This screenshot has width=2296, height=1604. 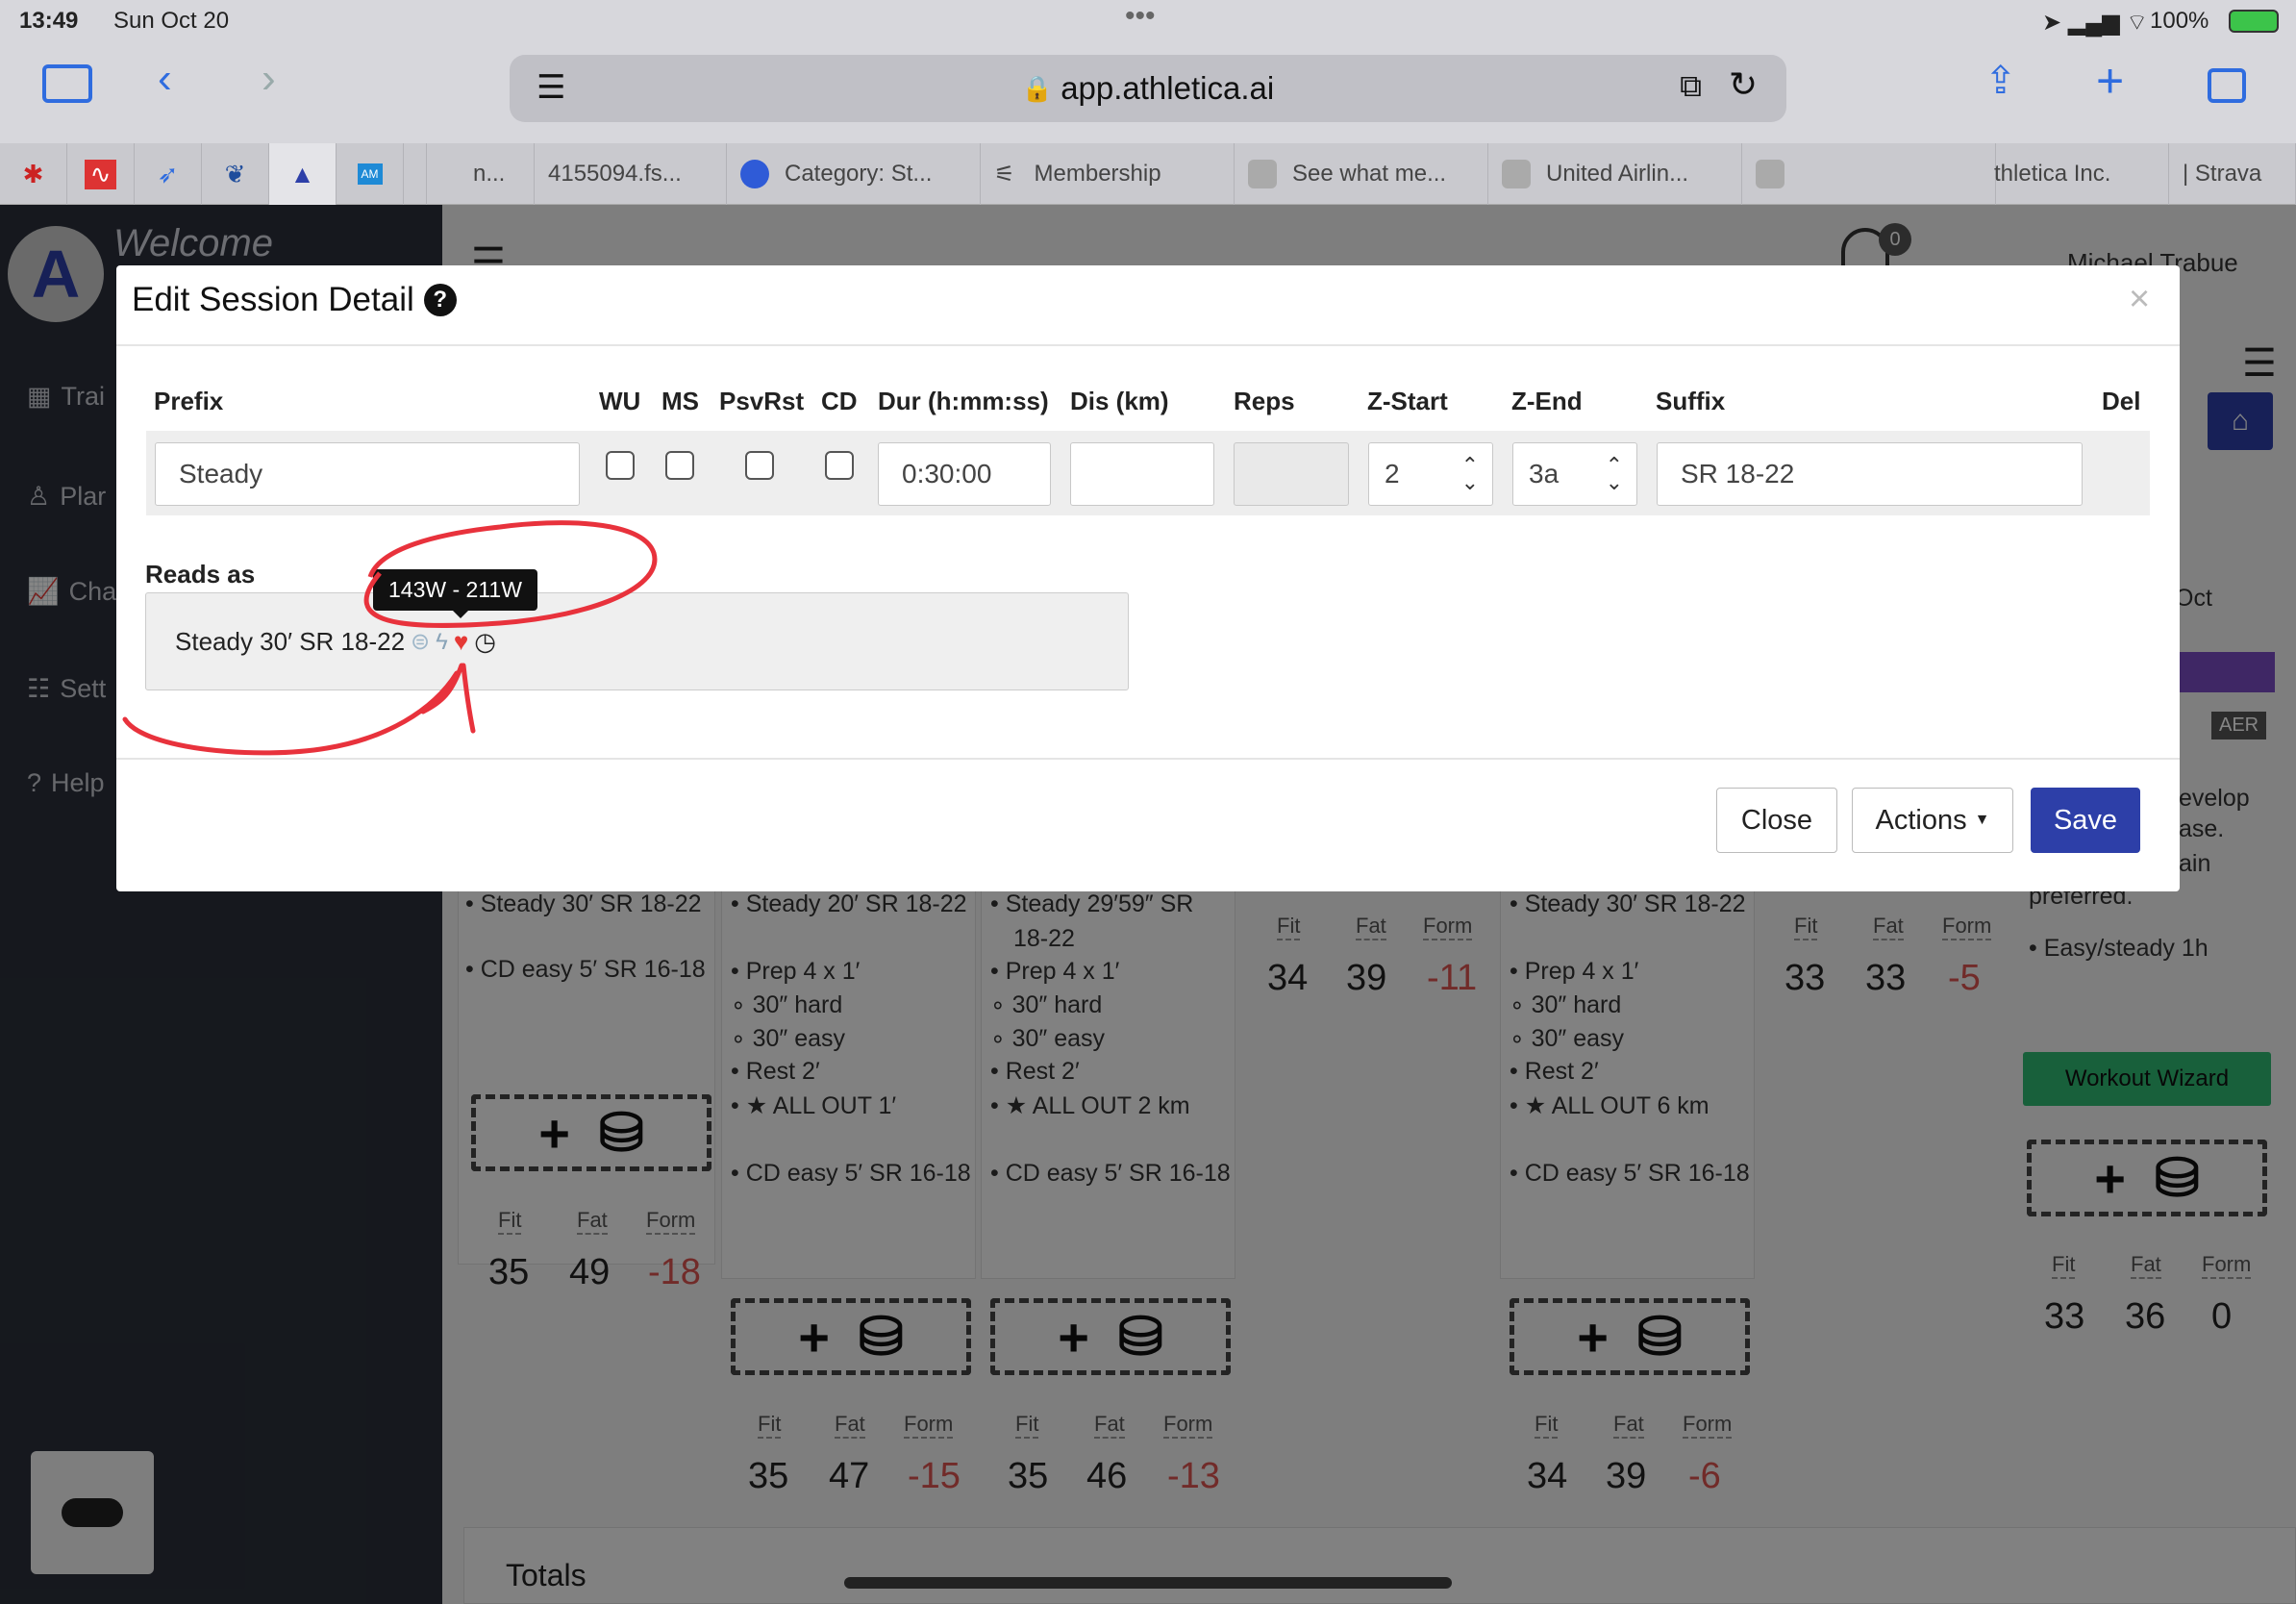 What do you see at coordinates (299, 709) in the screenshot?
I see `annotation-arrow` at bounding box center [299, 709].